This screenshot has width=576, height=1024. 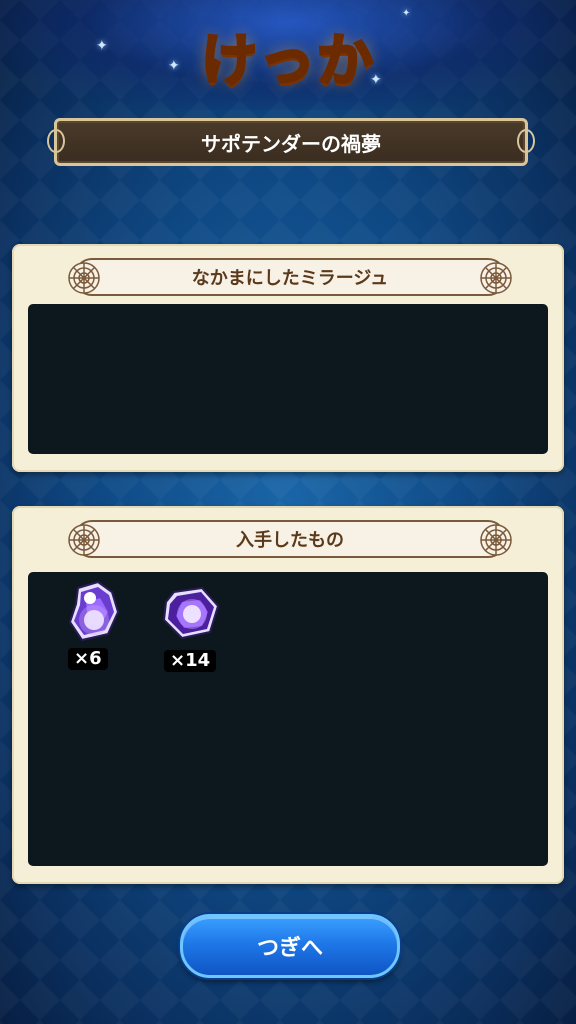 What do you see at coordinates (191, 613) in the screenshot?
I see `purple-crystal-icon` at bounding box center [191, 613].